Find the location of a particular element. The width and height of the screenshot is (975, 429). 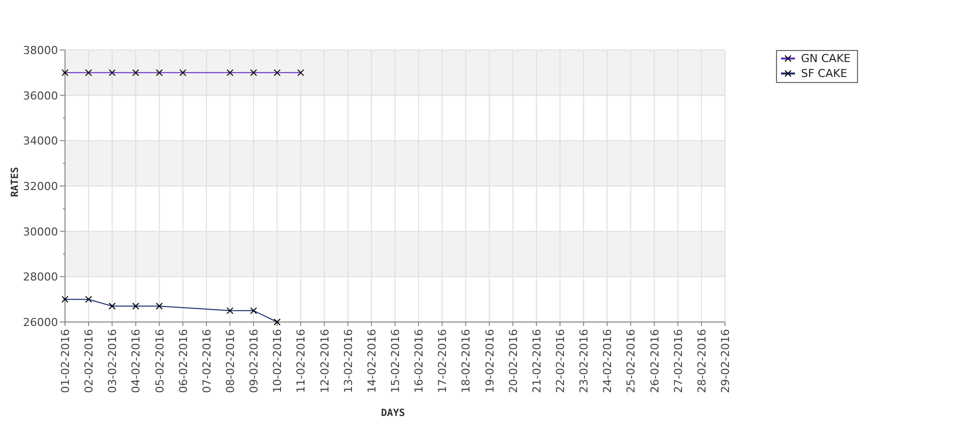

x-tick-label: 18-02-2016 is located at coordinates (466, 361).